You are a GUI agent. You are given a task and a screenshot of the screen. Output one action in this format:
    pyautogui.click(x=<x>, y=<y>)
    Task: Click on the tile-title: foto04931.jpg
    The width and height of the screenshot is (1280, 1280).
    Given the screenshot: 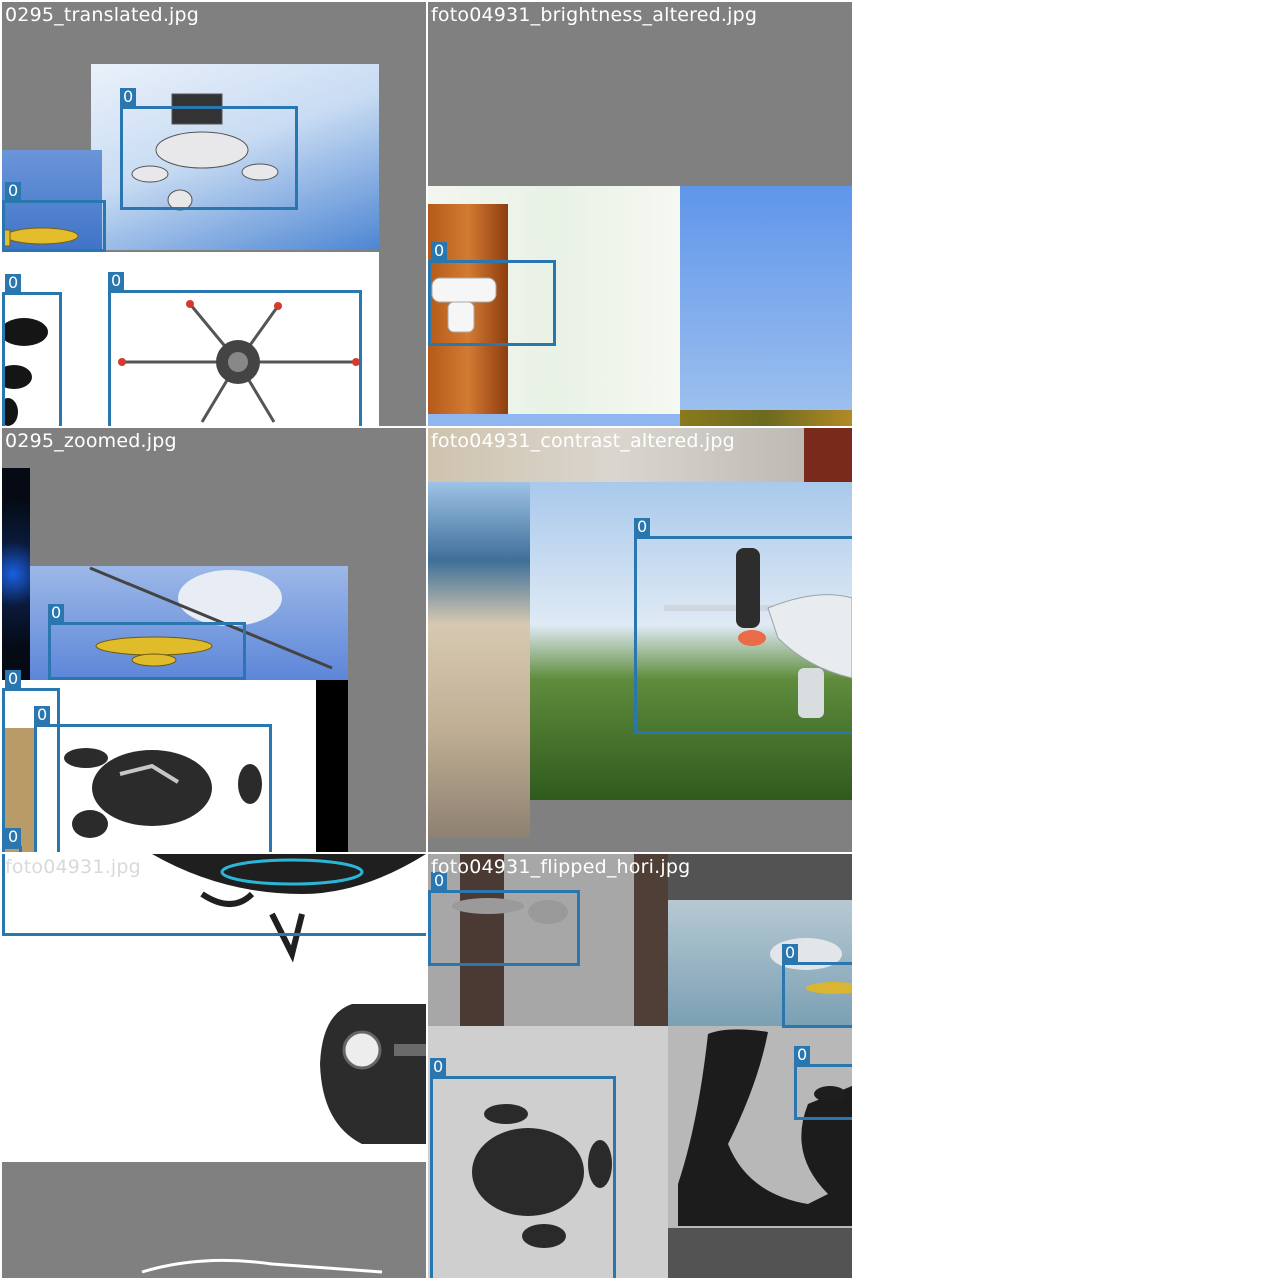 What is the action you would take?
    pyautogui.click(x=73, y=867)
    